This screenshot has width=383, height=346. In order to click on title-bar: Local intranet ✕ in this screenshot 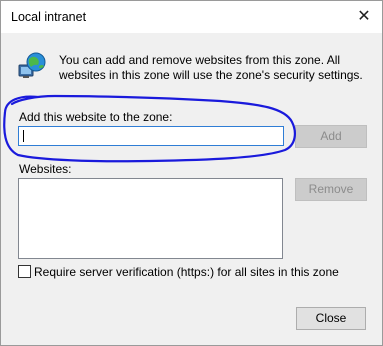, I will do `click(191, 17)`.